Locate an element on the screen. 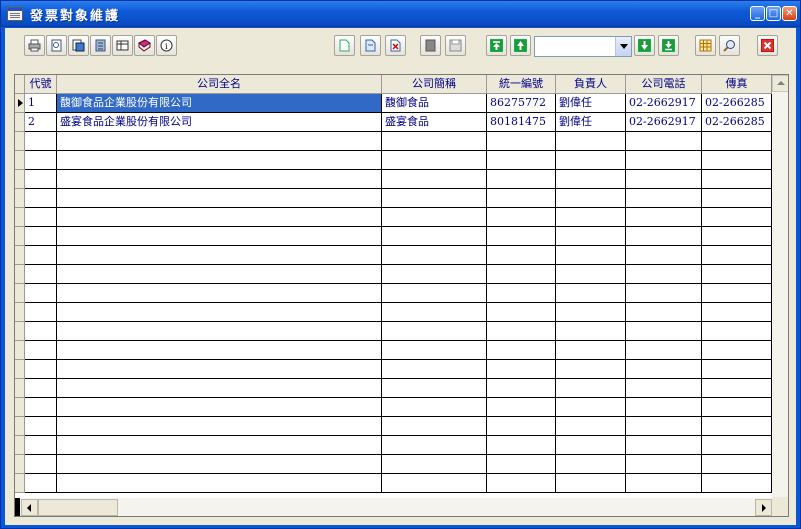 The width and height of the screenshot is (801, 529). close-button: ✕ is located at coordinates (789, 13).